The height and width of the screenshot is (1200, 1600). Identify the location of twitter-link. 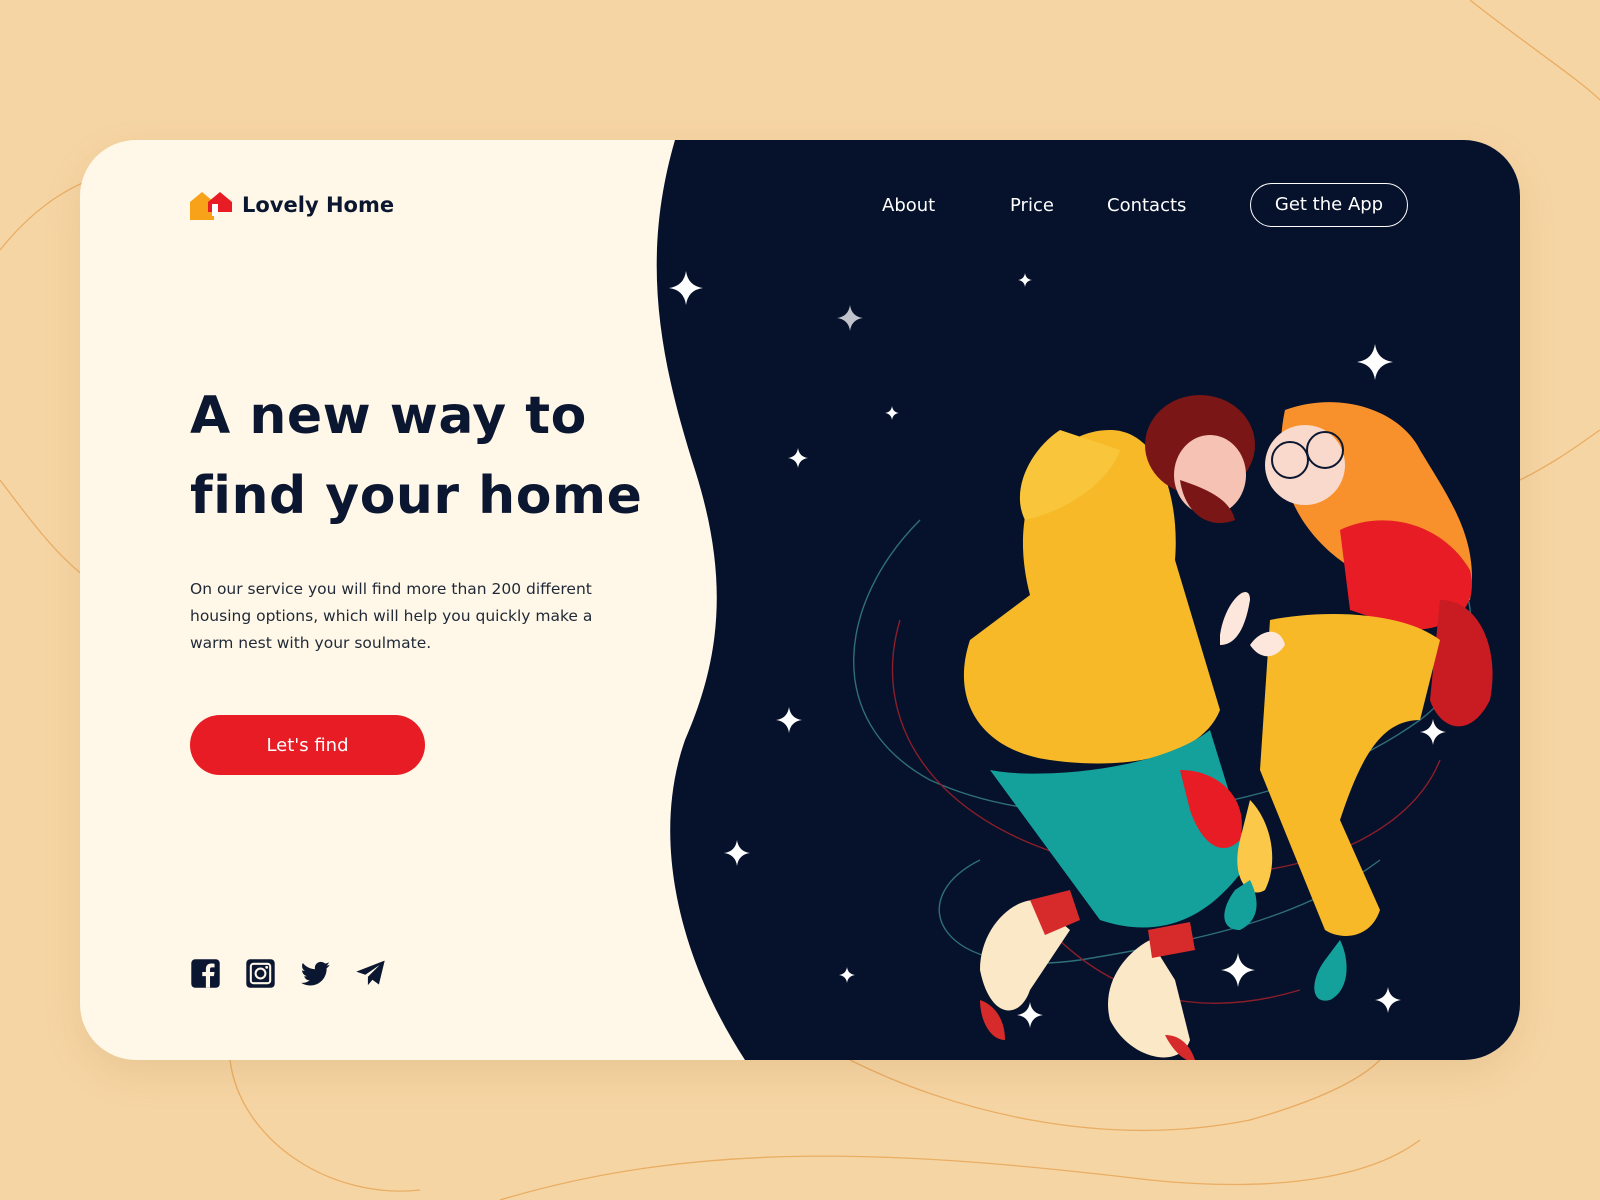
(315, 973).